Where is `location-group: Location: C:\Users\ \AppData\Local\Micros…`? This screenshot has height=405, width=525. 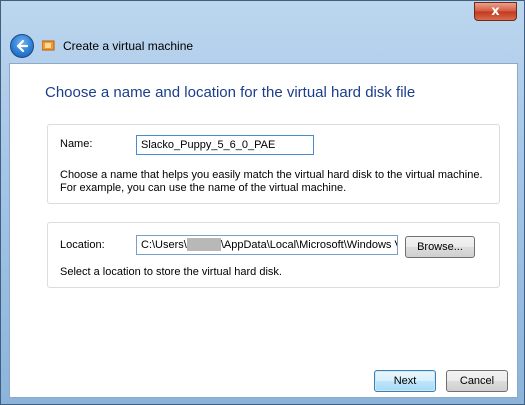
location-group: Location: C:\Users\ \AppData\Local\Micros… is located at coordinates (273, 255).